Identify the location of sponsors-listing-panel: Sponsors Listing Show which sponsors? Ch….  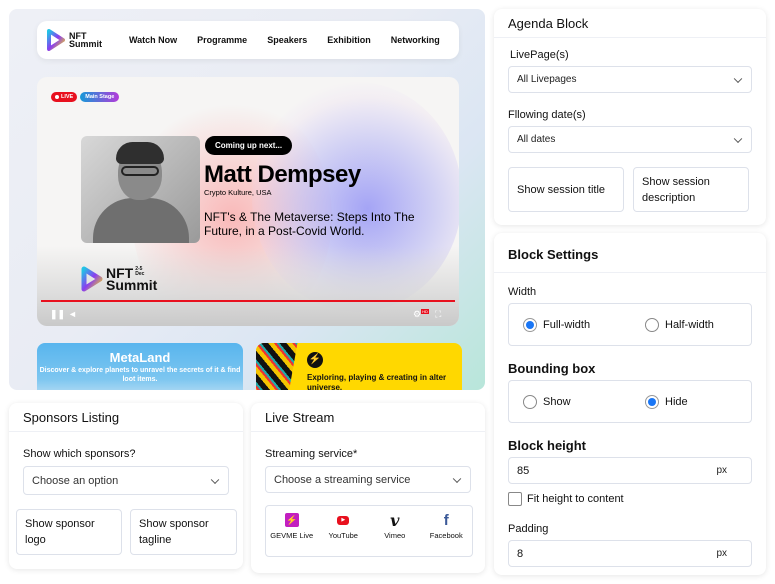
(126, 486).